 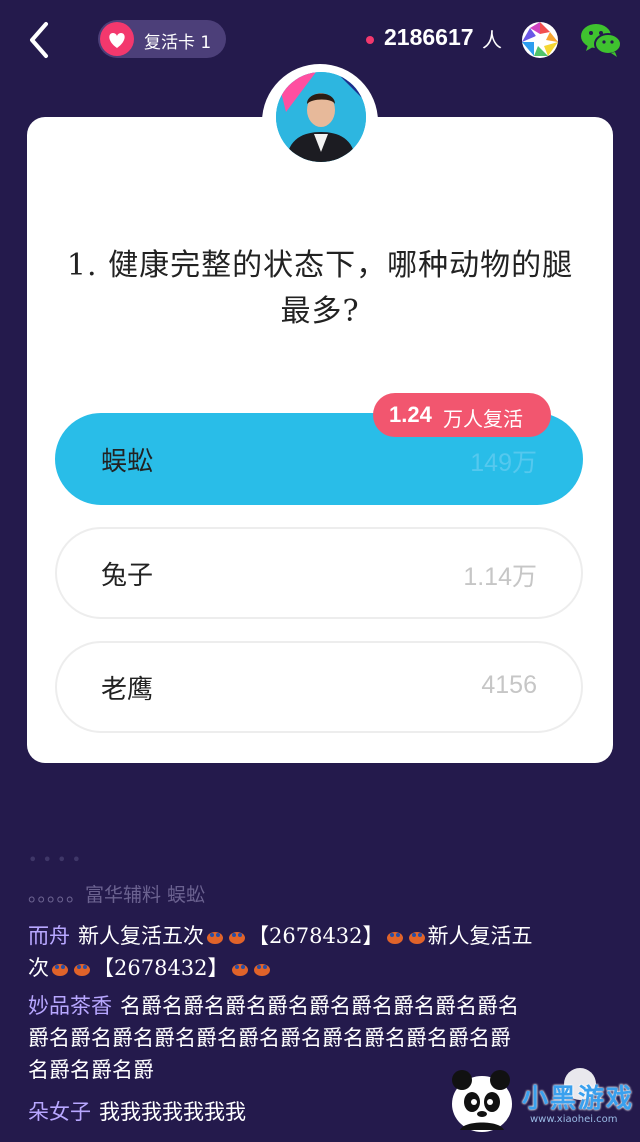 What do you see at coordinates (601, 40) in the screenshot?
I see `wechat-icon` at bounding box center [601, 40].